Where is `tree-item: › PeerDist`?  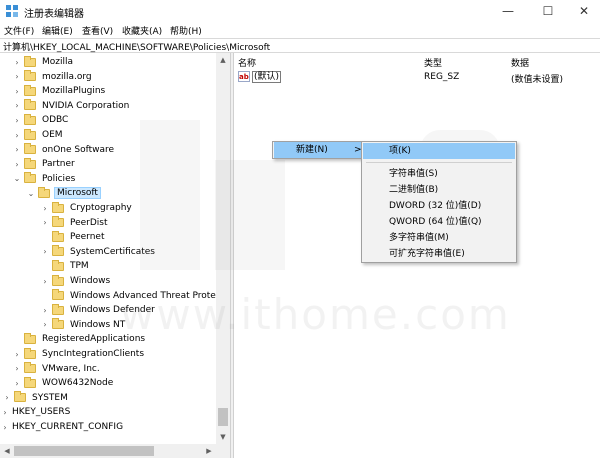
tree-item: › PeerDist is located at coordinates (75, 223).